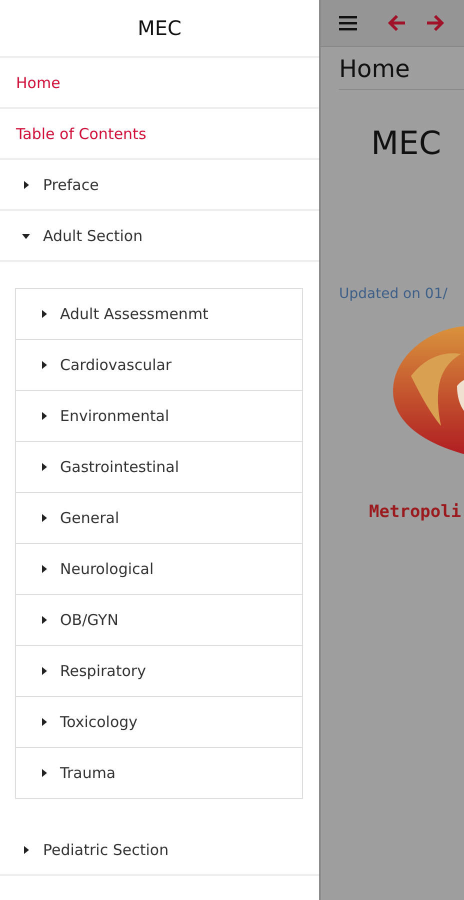 Image resolution: width=464 pixels, height=900 pixels. What do you see at coordinates (159, 365) in the screenshot?
I see `nav-subsection: Cardiovascular` at bounding box center [159, 365].